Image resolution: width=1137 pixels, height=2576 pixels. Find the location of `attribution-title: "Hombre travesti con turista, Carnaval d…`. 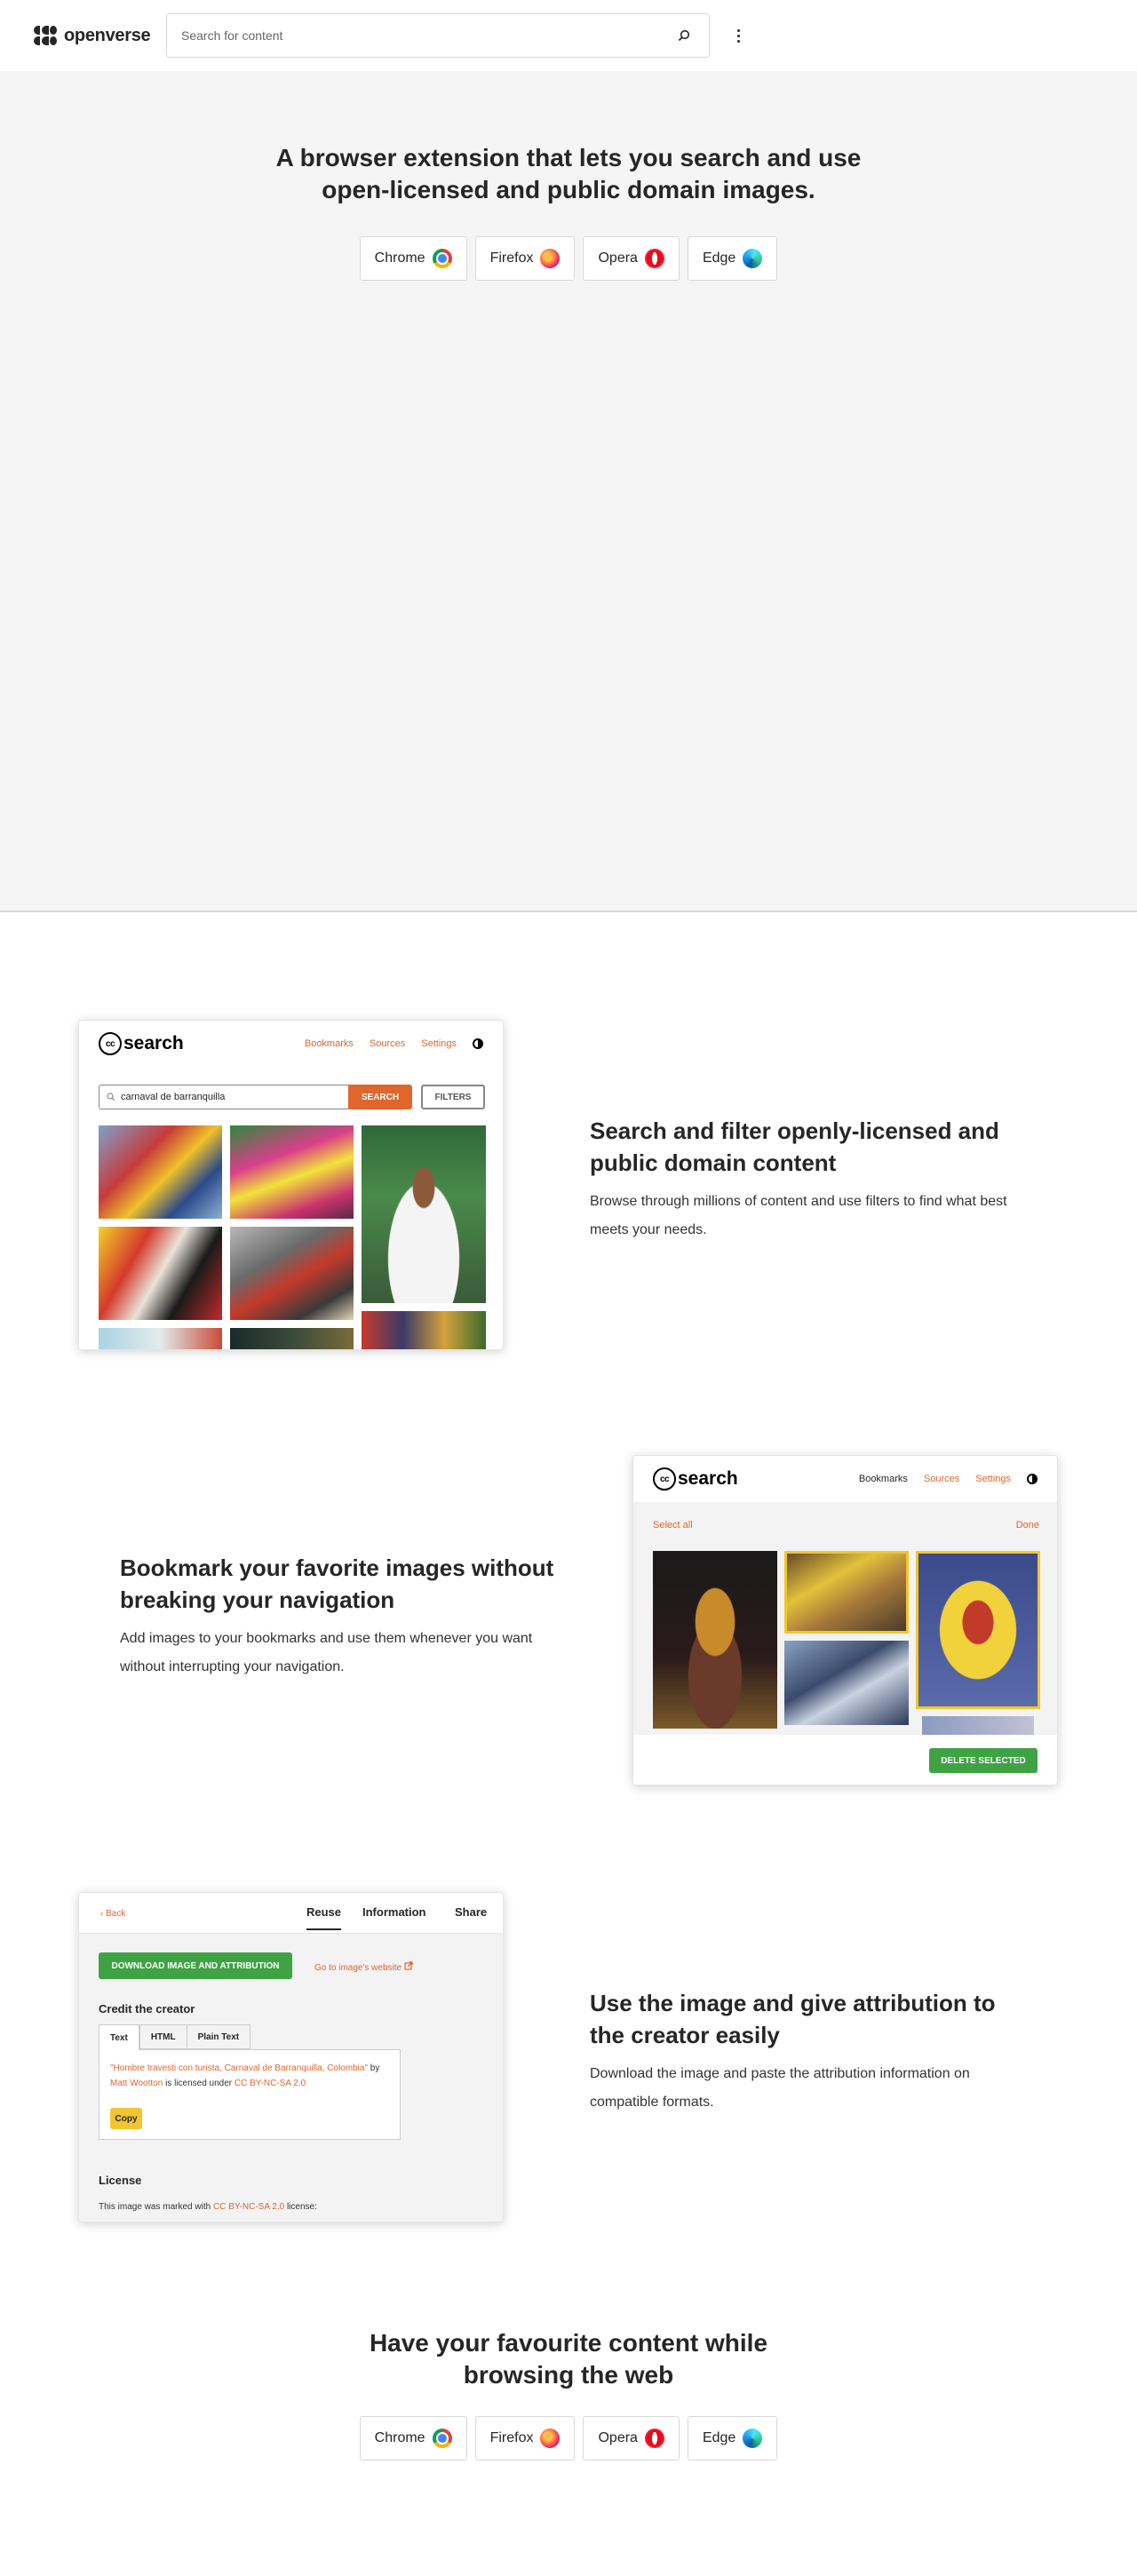

attribution-title: "Hombre travesti con turista, Carnaval d… is located at coordinates (239, 2068).